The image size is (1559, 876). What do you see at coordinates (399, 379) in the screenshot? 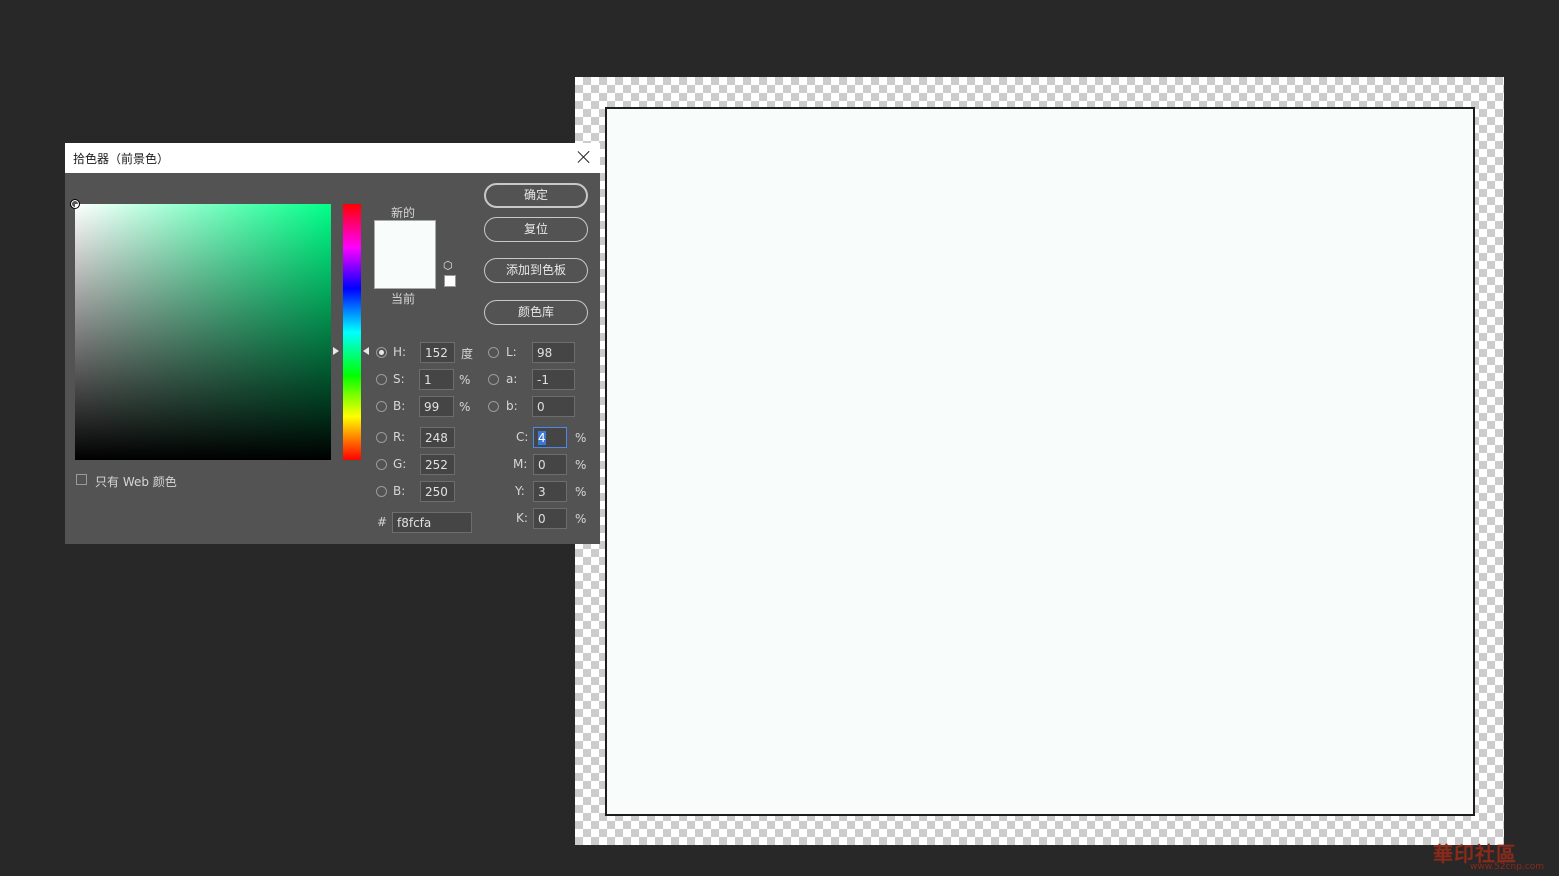
I see `label-s: S:` at bounding box center [399, 379].